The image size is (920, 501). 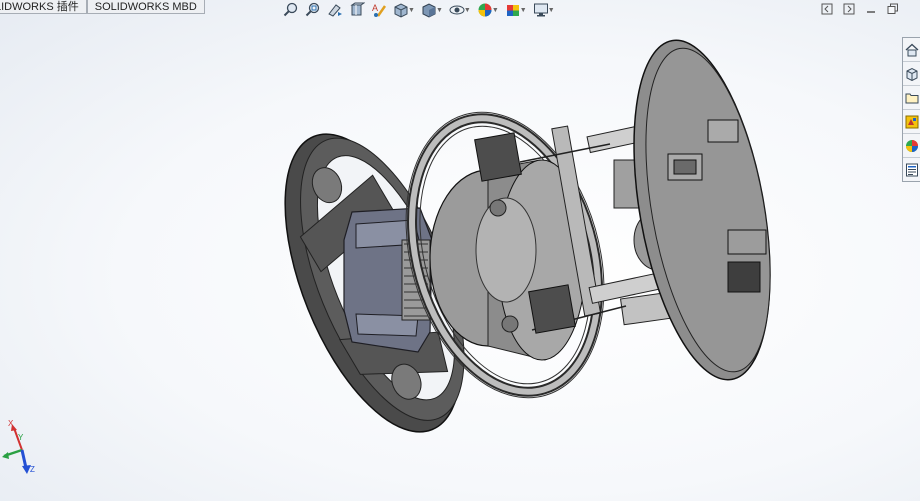 What do you see at coordinates (32, 469) in the screenshot?
I see `z-axis-label: Z` at bounding box center [32, 469].